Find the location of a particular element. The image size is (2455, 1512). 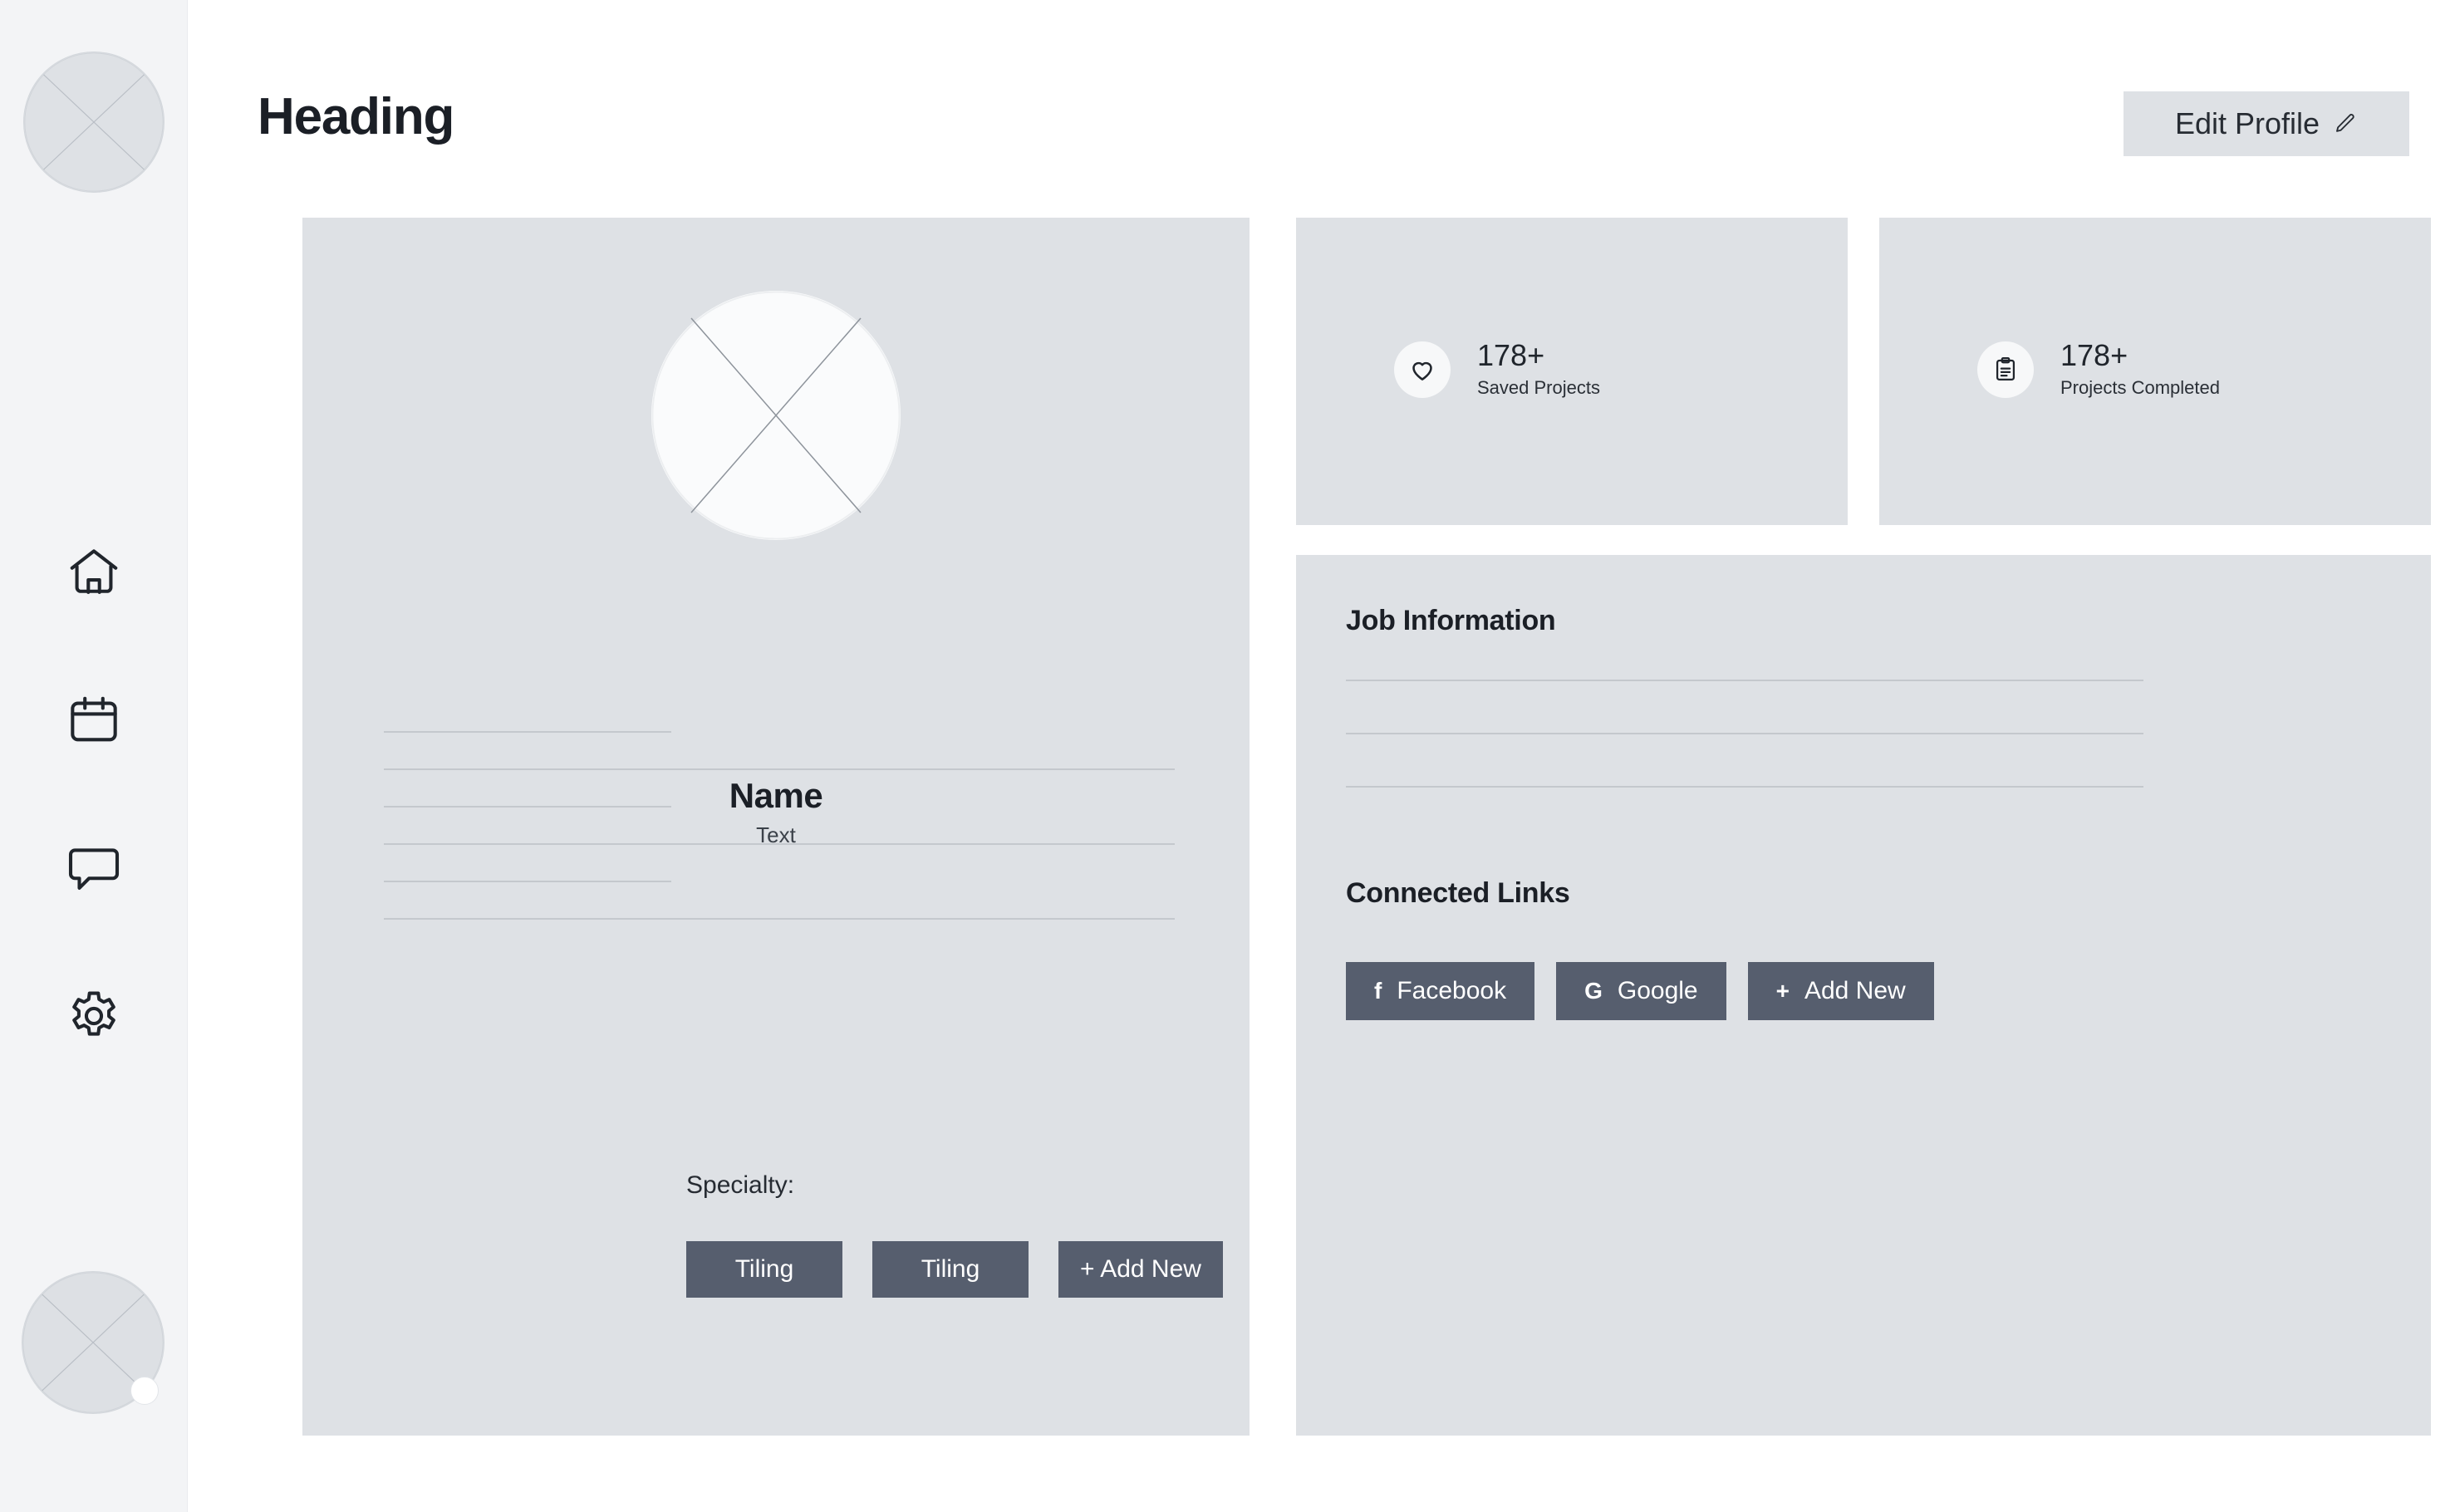

sidebar-item-home is located at coordinates (94, 572).